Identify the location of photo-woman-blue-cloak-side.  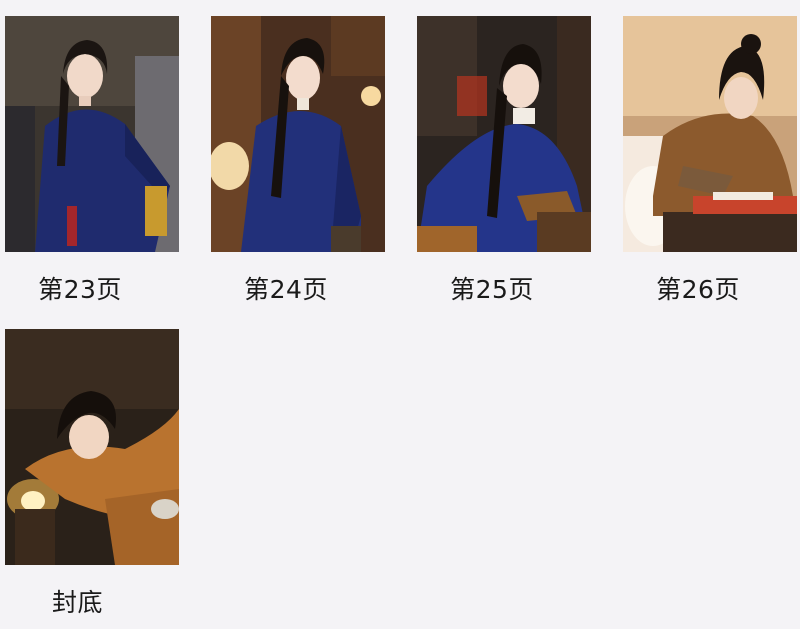
(298, 134).